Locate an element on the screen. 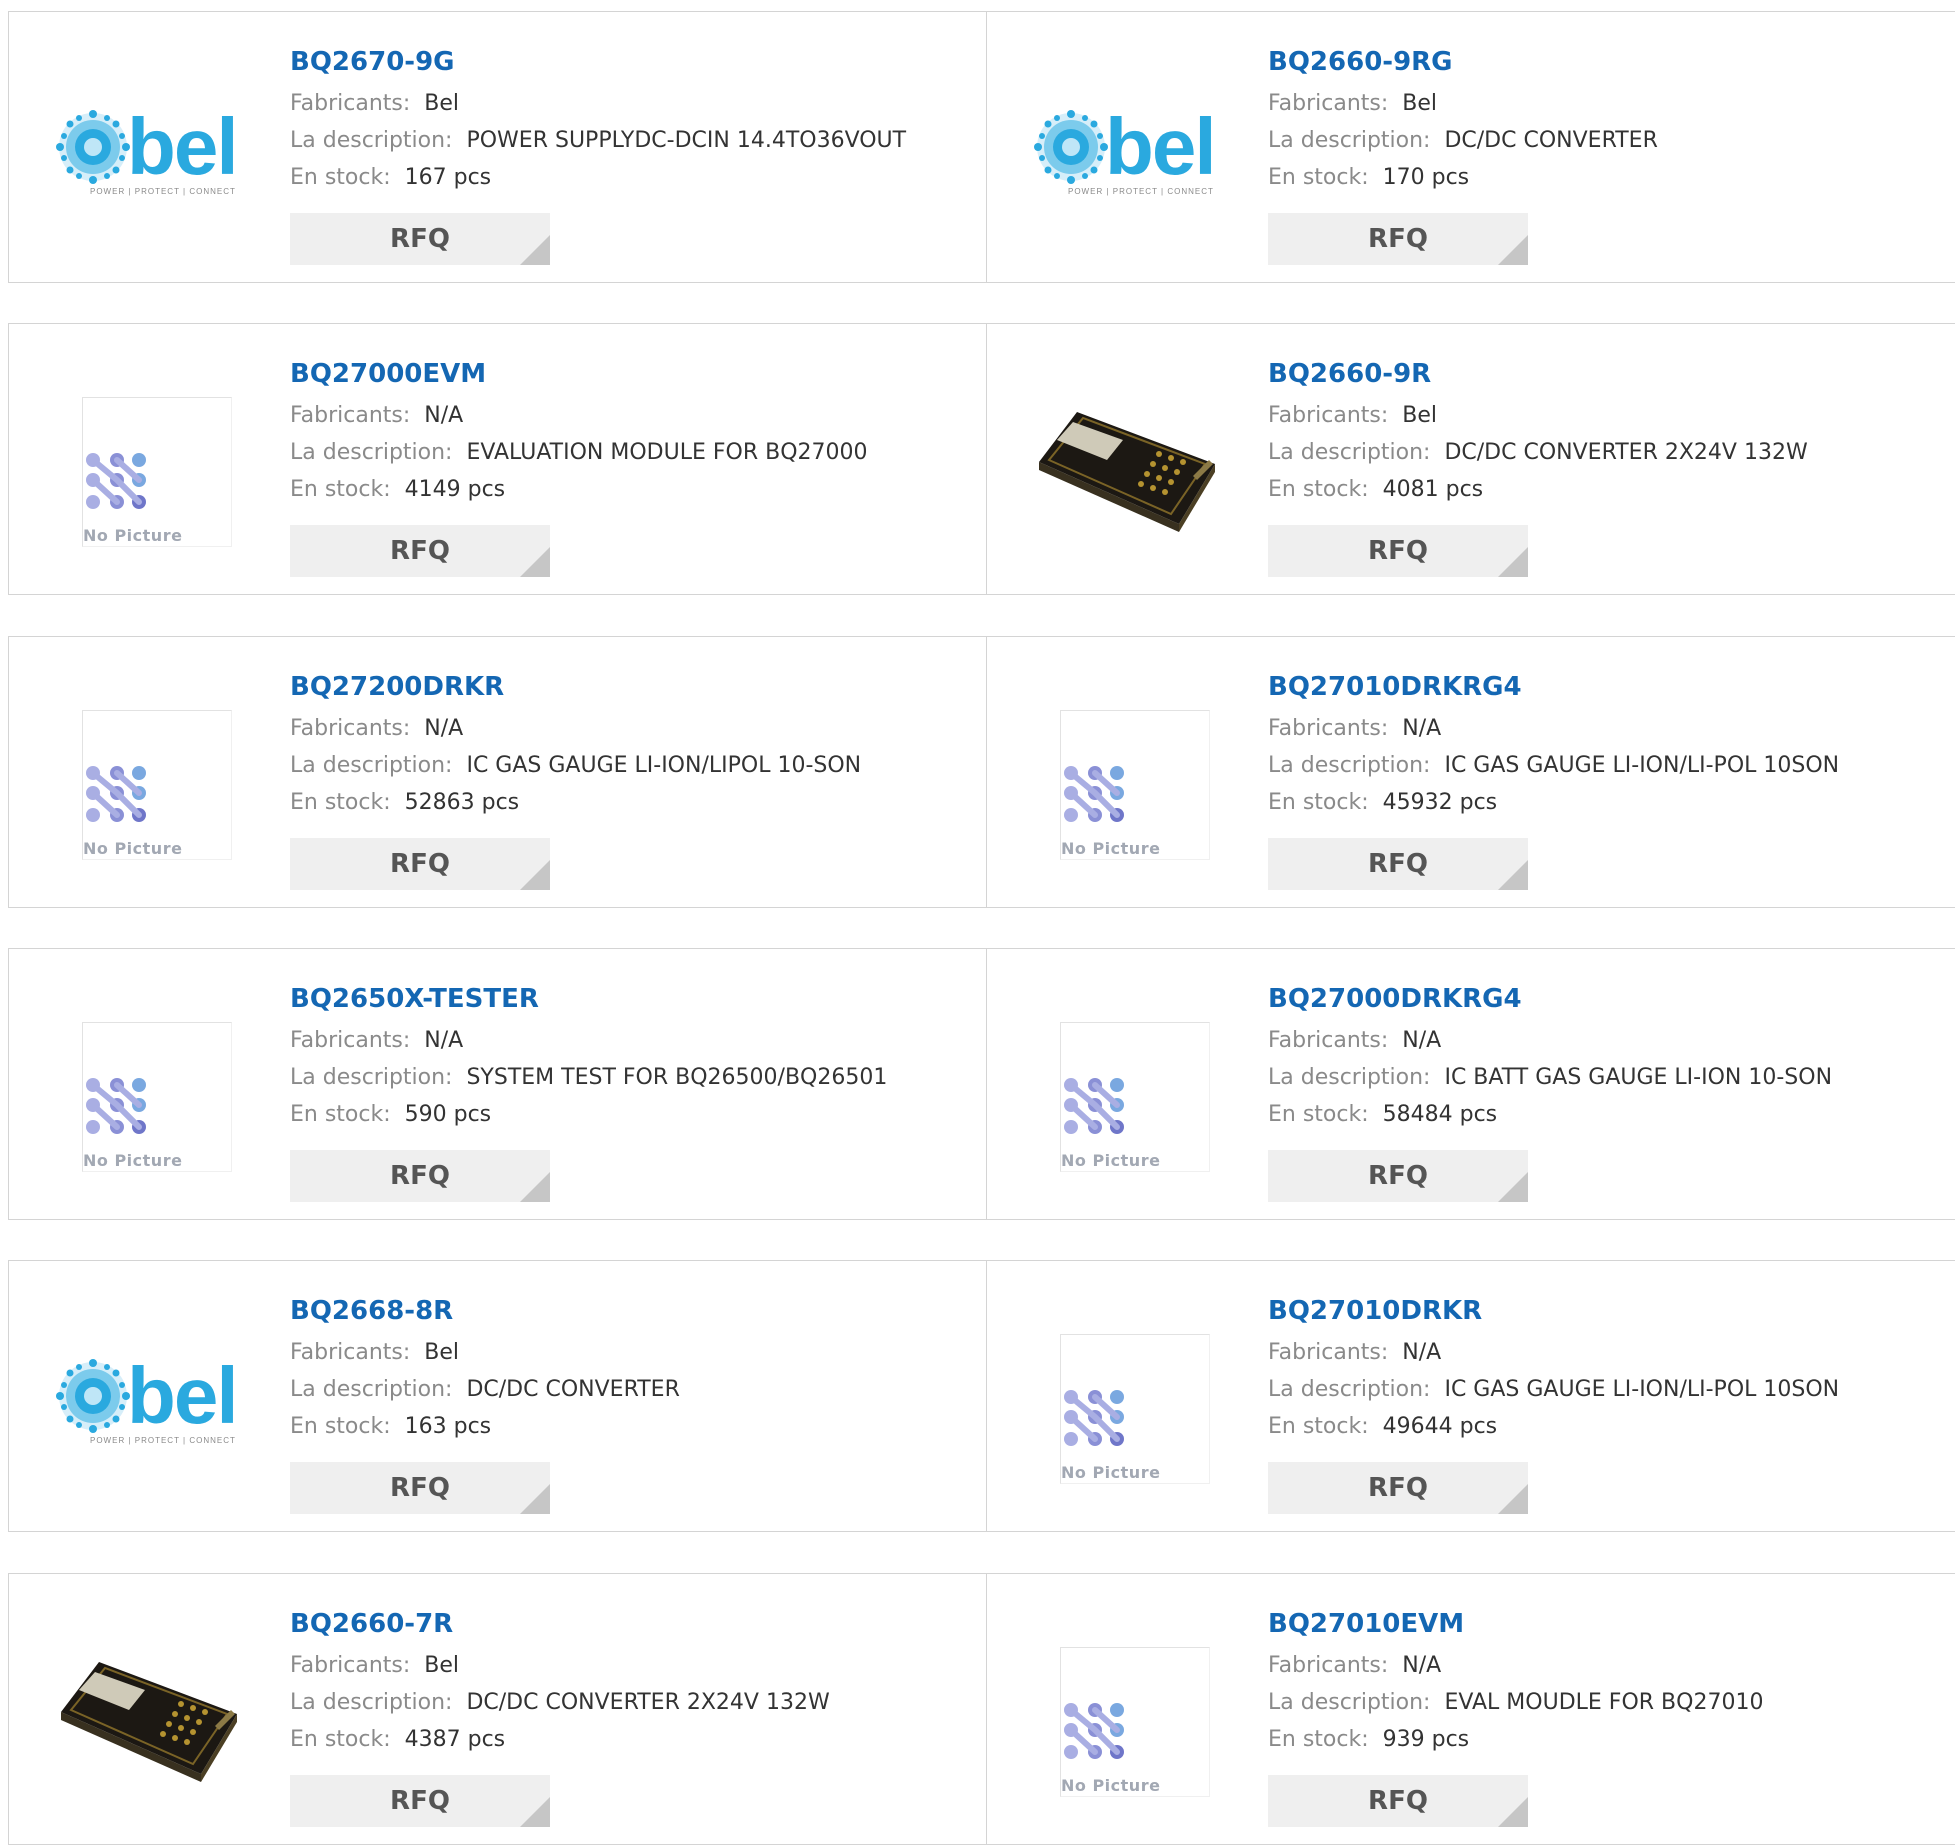 Image resolution: width=1955 pixels, height=1847 pixels. description-value: EVALUATION MODULE FOR BQ27000 is located at coordinates (667, 452).